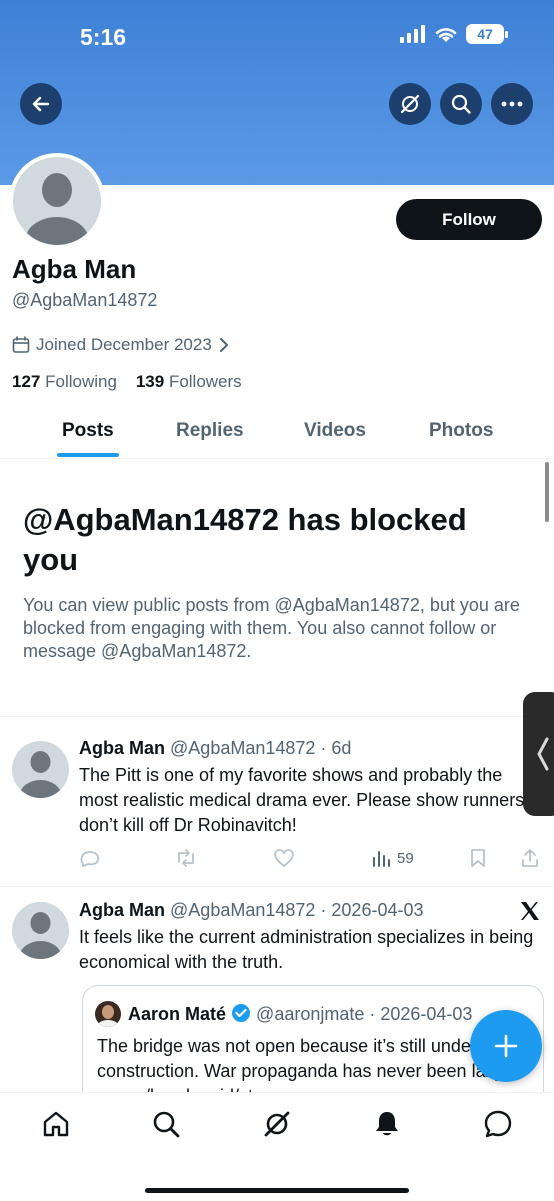 This screenshot has height=1201, width=554. What do you see at coordinates (392, 858) in the screenshot?
I see `views-button: 59` at bounding box center [392, 858].